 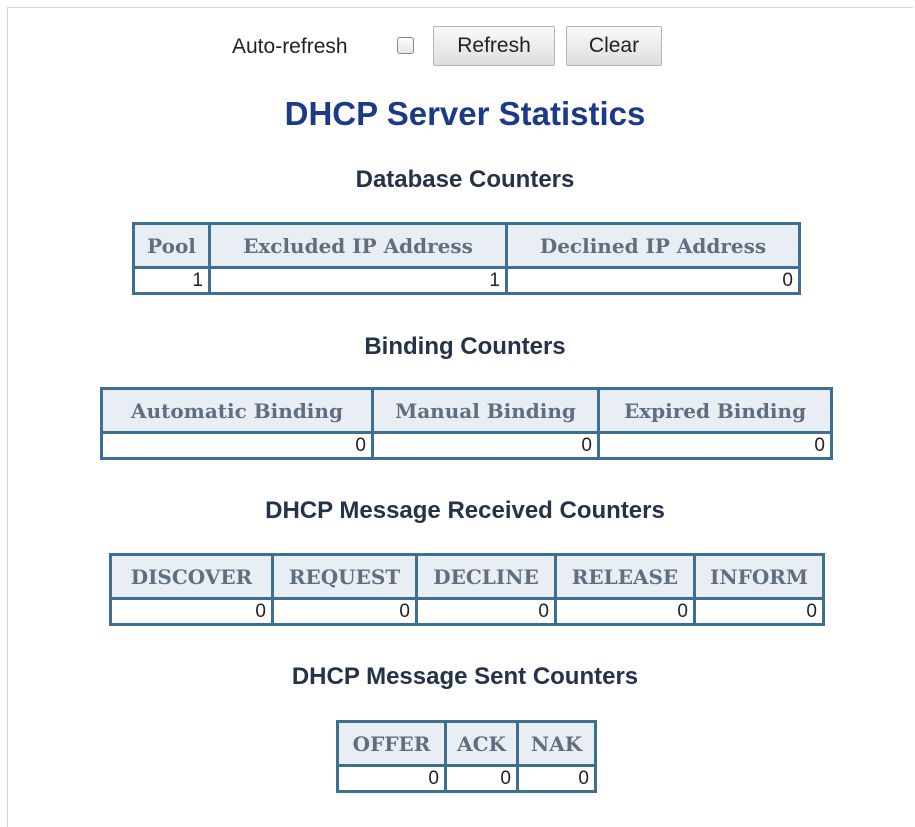 What do you see at coordinates (191, 576) in the screenshot?
I see `column-header-discover: DISCOVER` at bounding box center [191, 576].